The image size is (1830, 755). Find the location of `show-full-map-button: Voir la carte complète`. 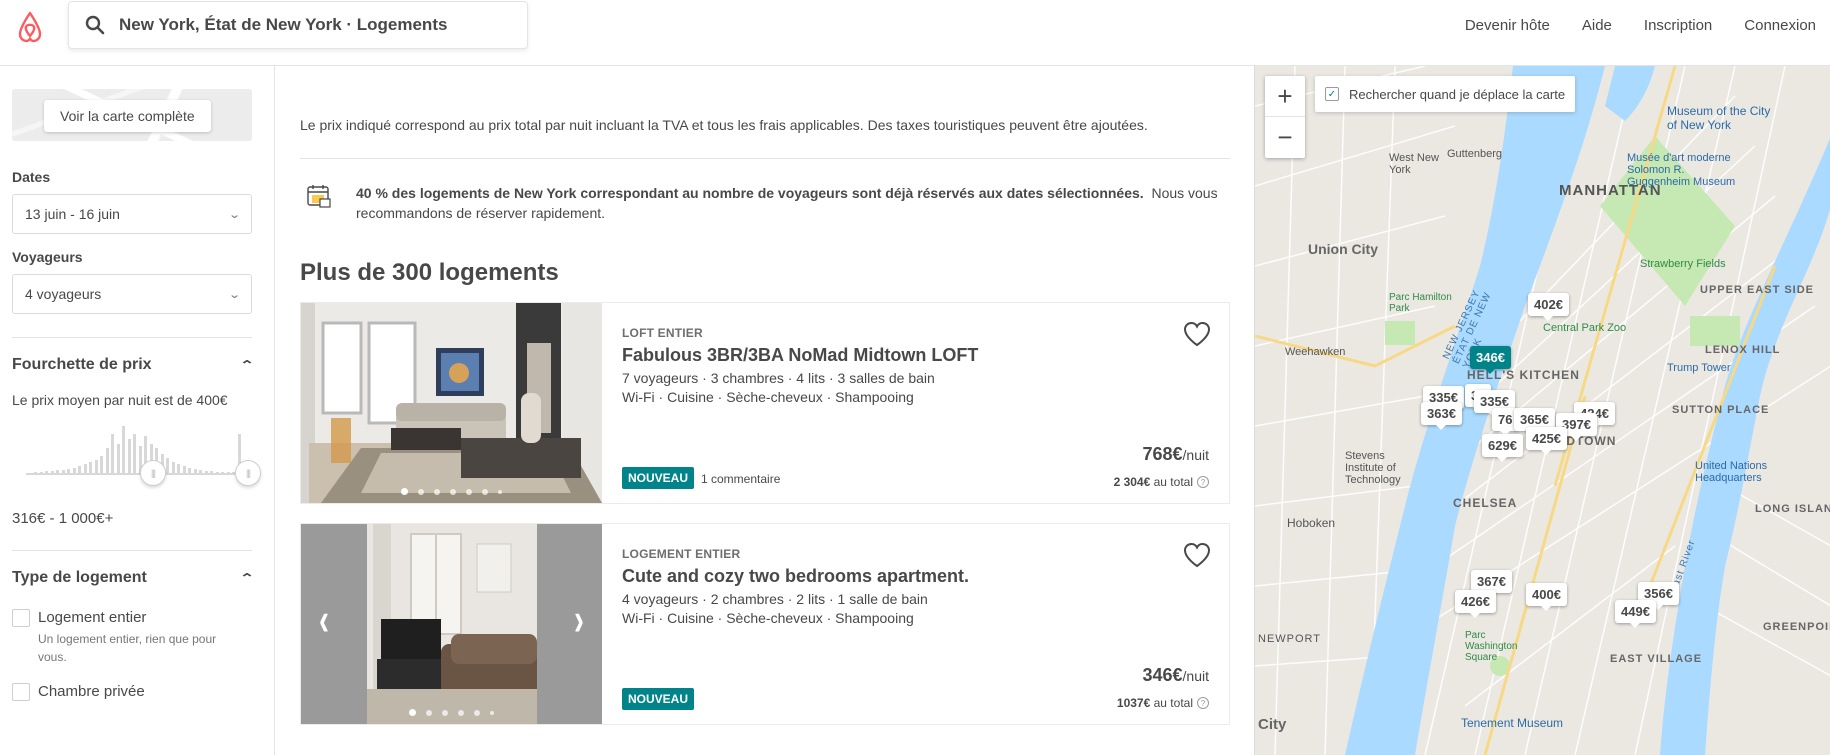

show-full-map-button: Voir la carte complète is located at coordinates (127, 116).